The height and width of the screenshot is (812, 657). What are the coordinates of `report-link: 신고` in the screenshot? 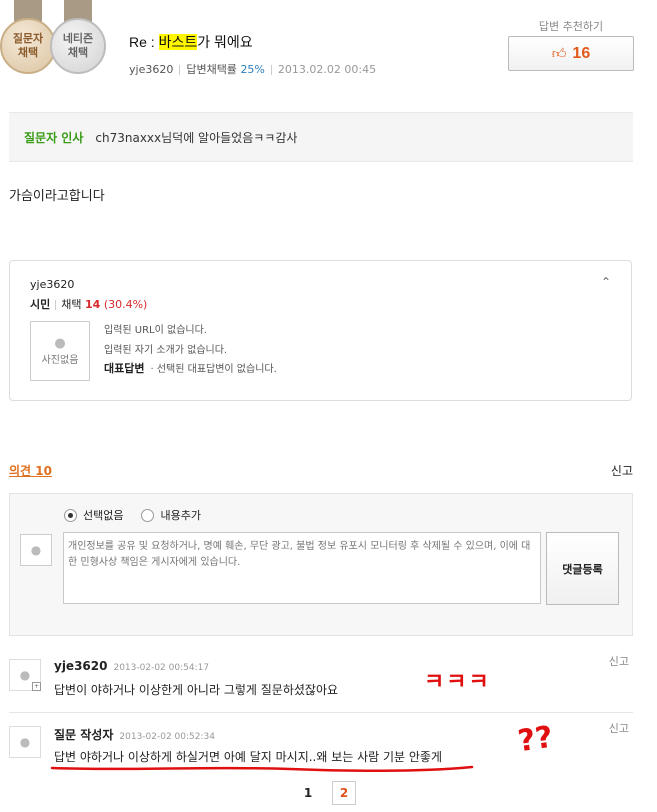 It's located at (622, 470).